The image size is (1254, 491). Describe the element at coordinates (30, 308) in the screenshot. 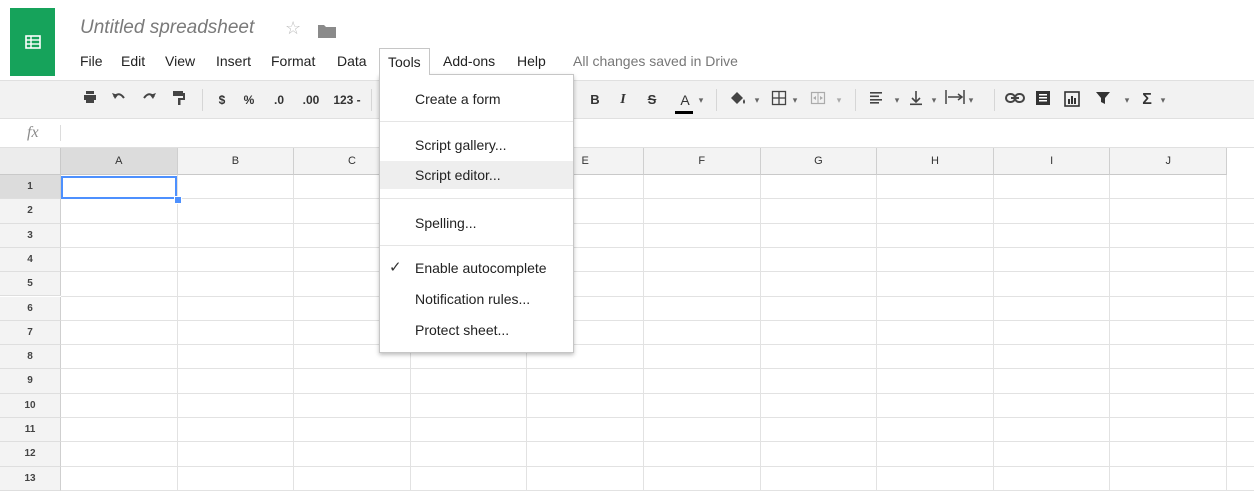

I see `row-header-6: 6` at that location.